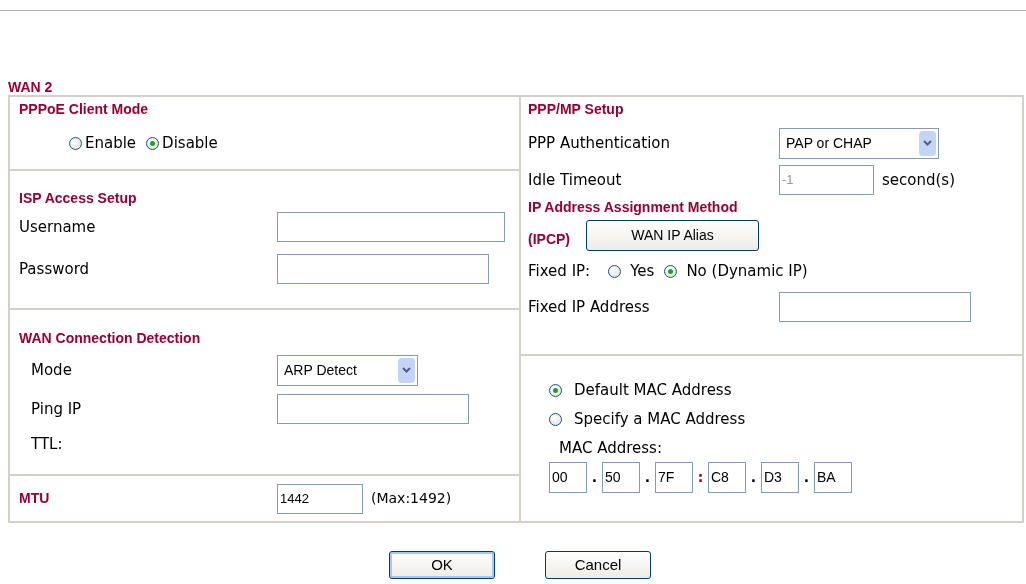 The image size is (1026, 584). What do you see at coordinates (320, 498) in the screenshot?
I see `input-field: 1442` at bounding box center [320, 498].